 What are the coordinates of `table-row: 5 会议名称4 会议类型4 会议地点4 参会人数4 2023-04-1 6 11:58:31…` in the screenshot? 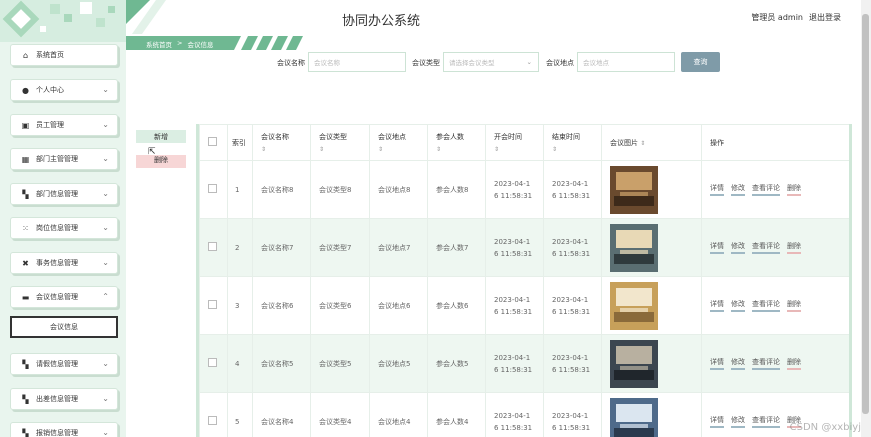 It's located at (524, 414).